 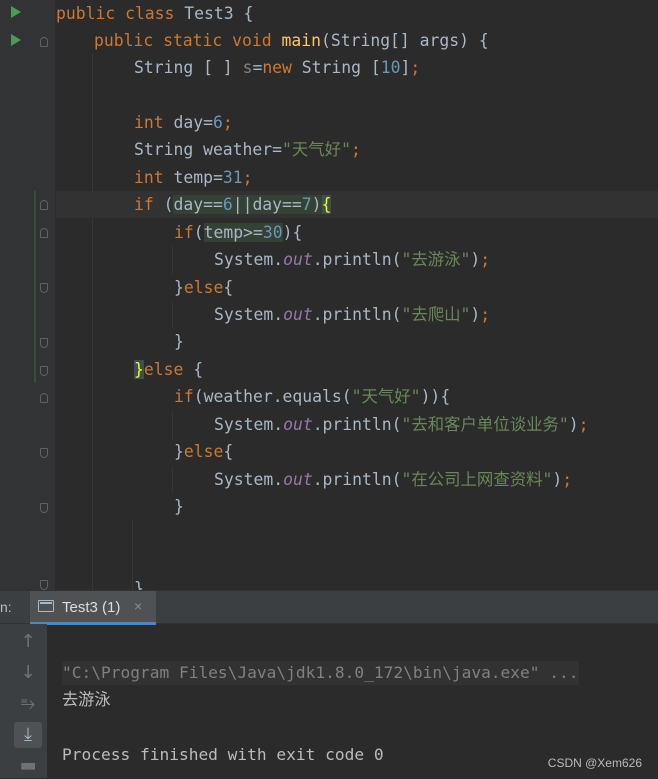 I want to click on code-token: temp>=, so click(x=233, y=232).